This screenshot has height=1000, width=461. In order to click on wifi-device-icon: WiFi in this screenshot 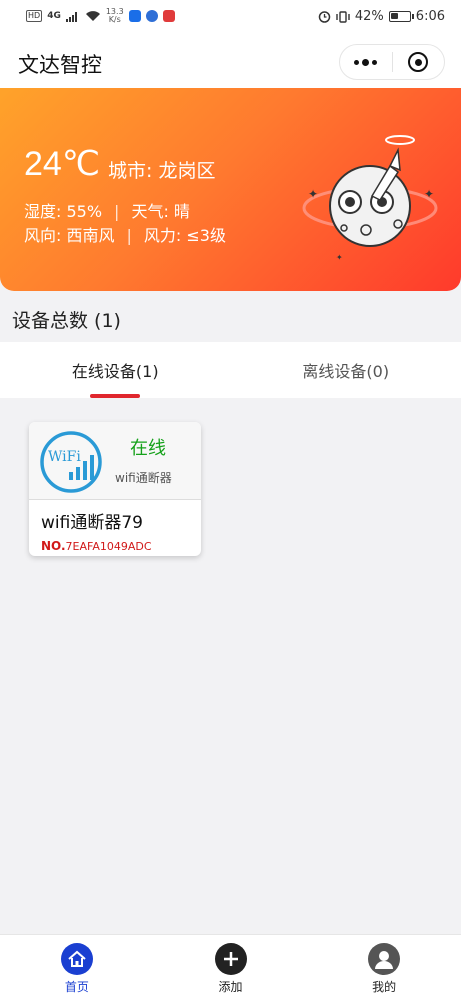, I will do `click(71, 462)`.